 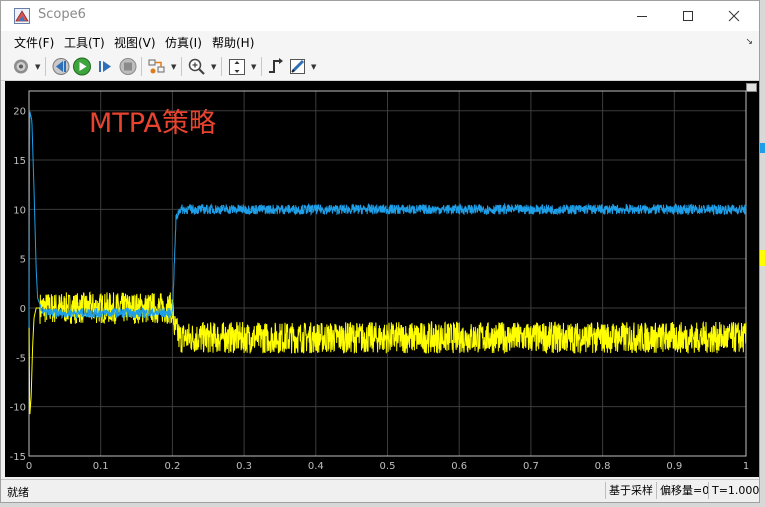 What do you see at coordinates (152, 123) in the screenshot?
I see `annotation-label: MTPA策略` at bounding box center [152, 123].